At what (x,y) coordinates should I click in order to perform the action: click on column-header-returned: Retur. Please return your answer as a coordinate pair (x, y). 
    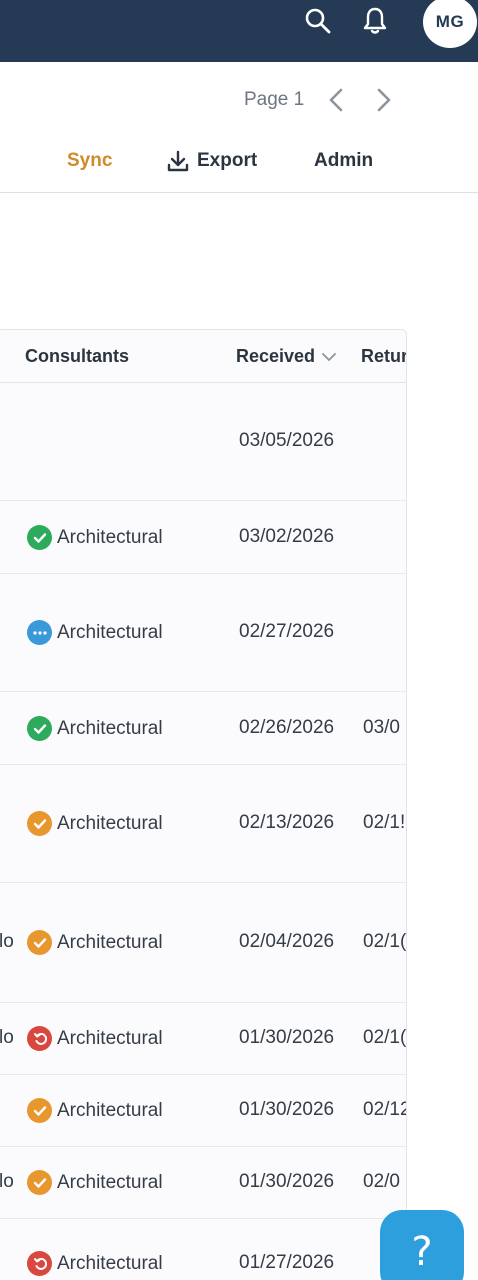
    Looking at the image, I should click on (384, 356).